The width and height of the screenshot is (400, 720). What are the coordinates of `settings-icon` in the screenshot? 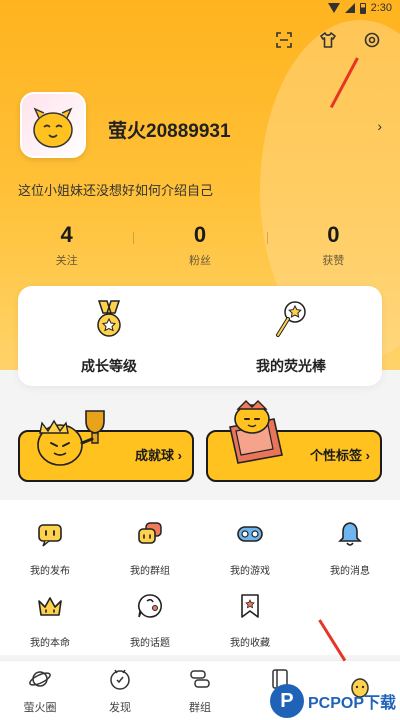 It's located at (372, 40).